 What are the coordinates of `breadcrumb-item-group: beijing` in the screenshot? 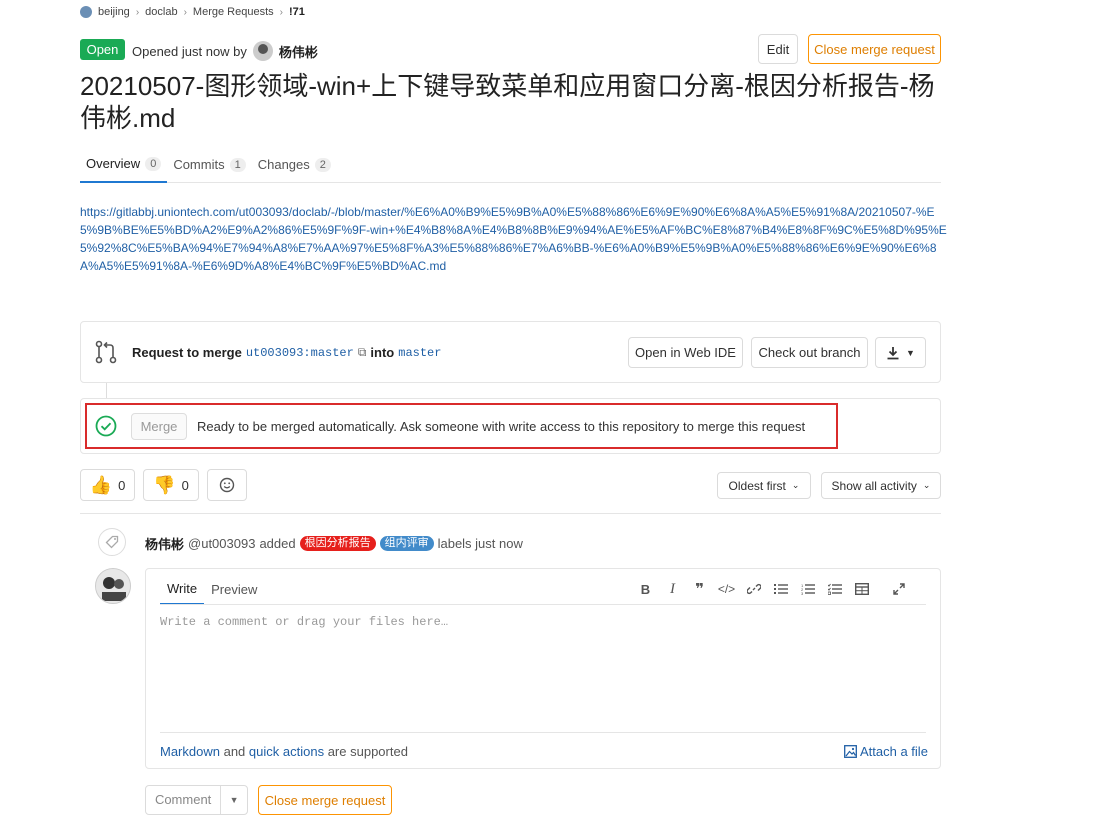 It's located at (114, 12).